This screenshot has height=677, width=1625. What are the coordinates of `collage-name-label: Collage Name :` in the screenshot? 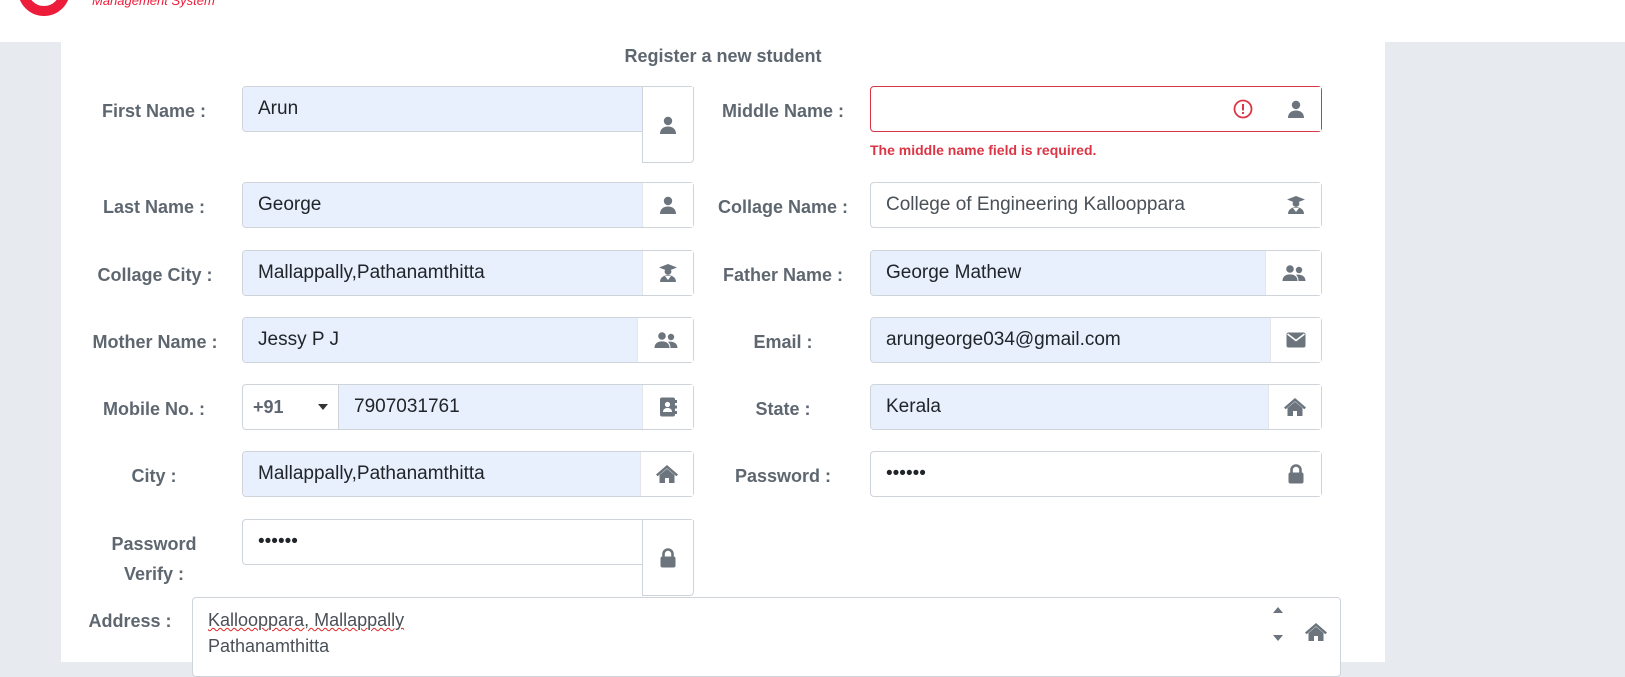 It's located at (783, 207).